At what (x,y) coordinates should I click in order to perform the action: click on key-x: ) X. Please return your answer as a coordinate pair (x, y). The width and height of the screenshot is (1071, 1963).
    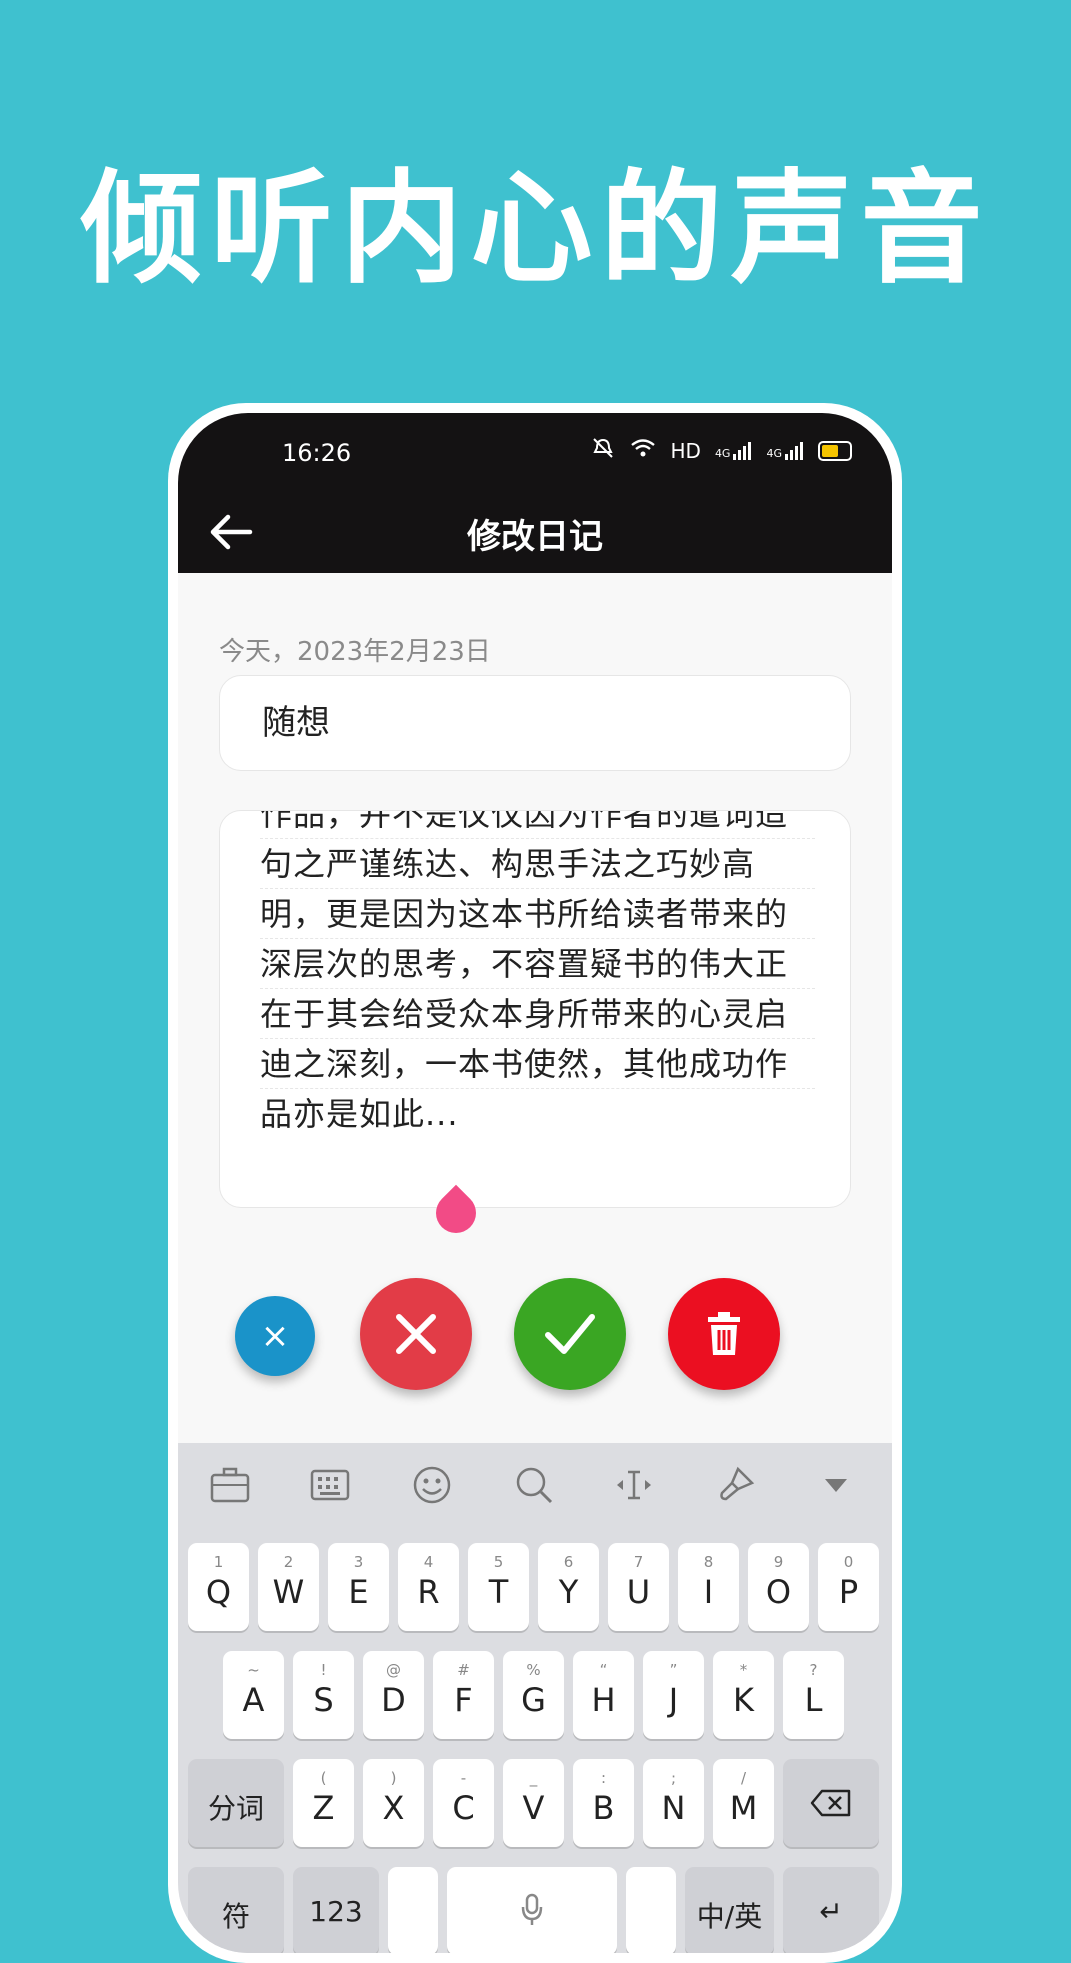
    Looking at the image, I should click on (393, 1803).